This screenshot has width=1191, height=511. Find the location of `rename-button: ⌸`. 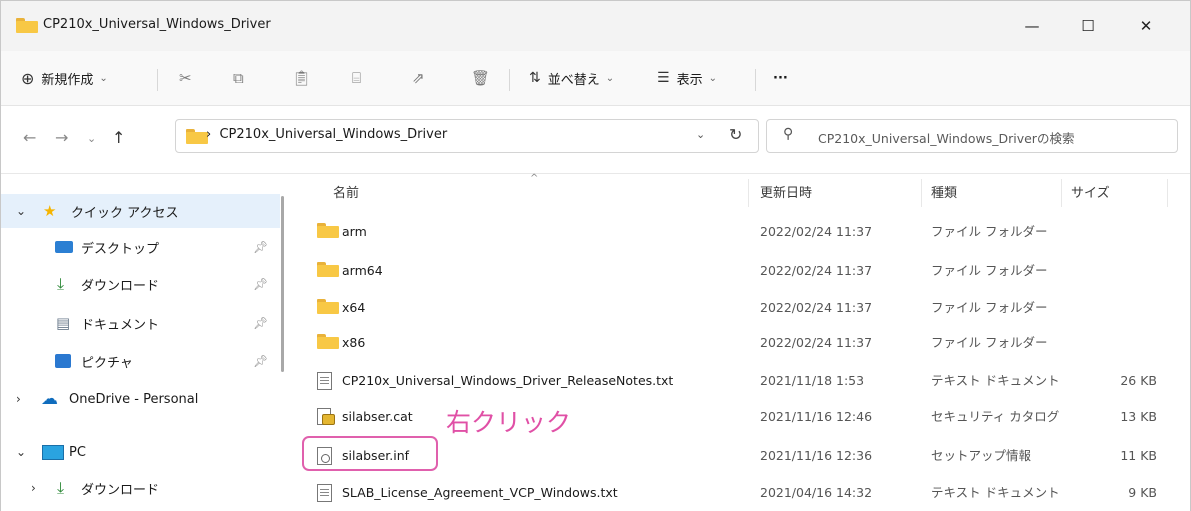

rename-button: ⌸ is located at coordinates (356, 78).